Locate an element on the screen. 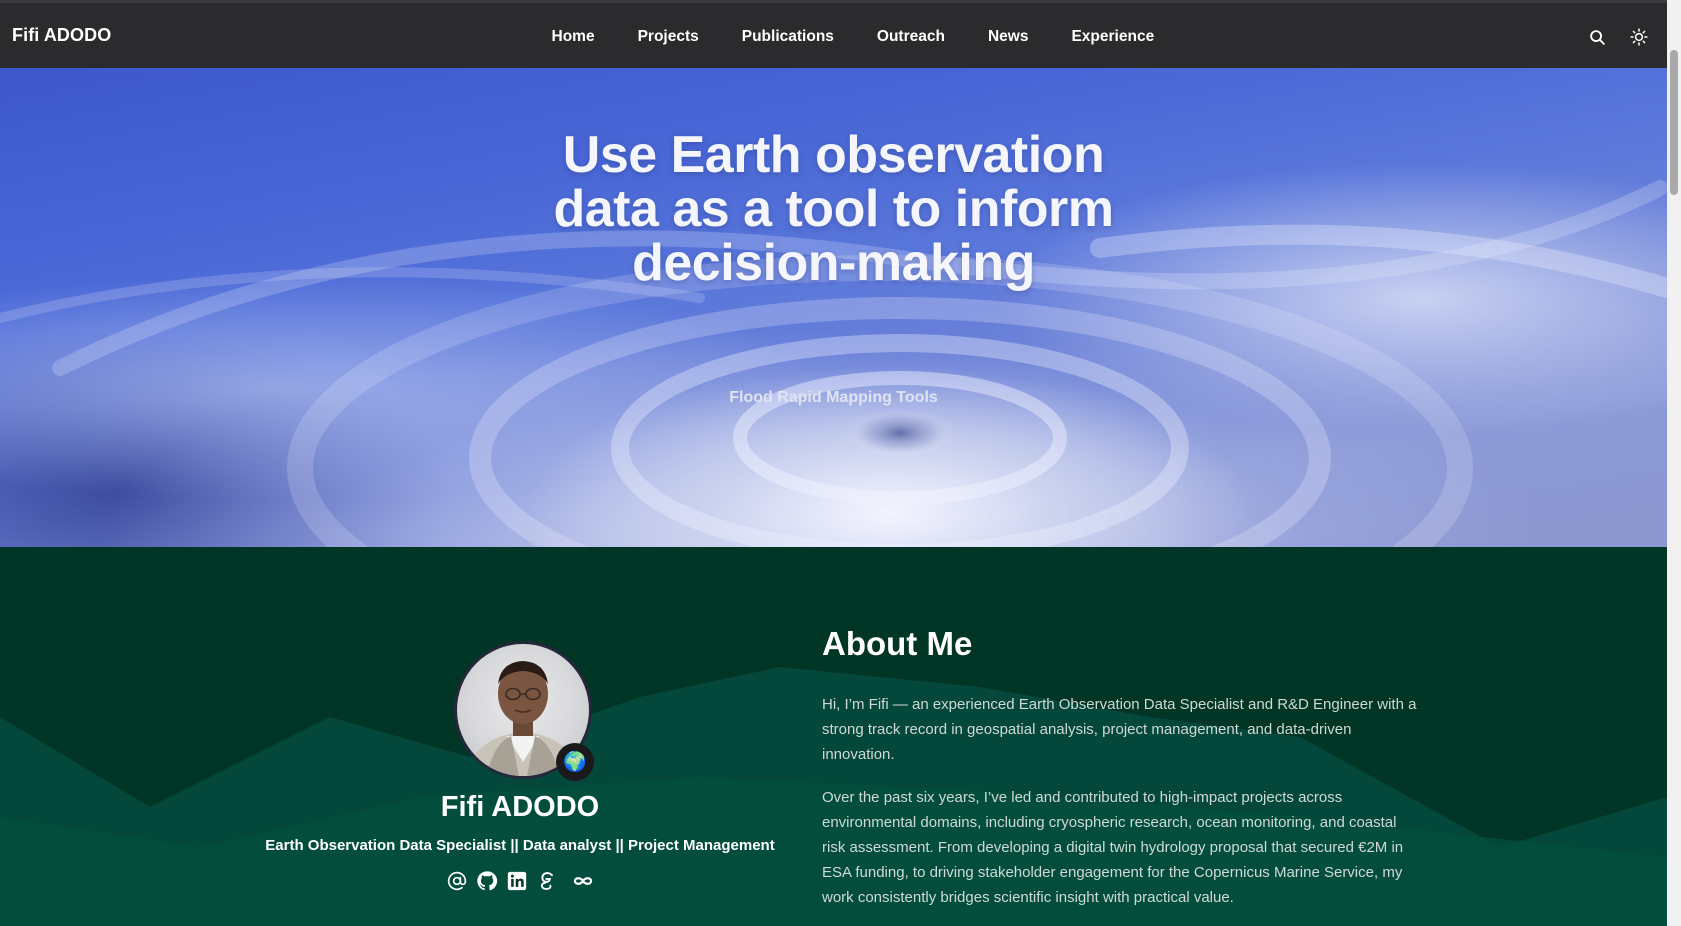 This screenshot has height=926, width=1681. hero-title-line-2: data as a tool to inform is located at coordinates (833, 209).